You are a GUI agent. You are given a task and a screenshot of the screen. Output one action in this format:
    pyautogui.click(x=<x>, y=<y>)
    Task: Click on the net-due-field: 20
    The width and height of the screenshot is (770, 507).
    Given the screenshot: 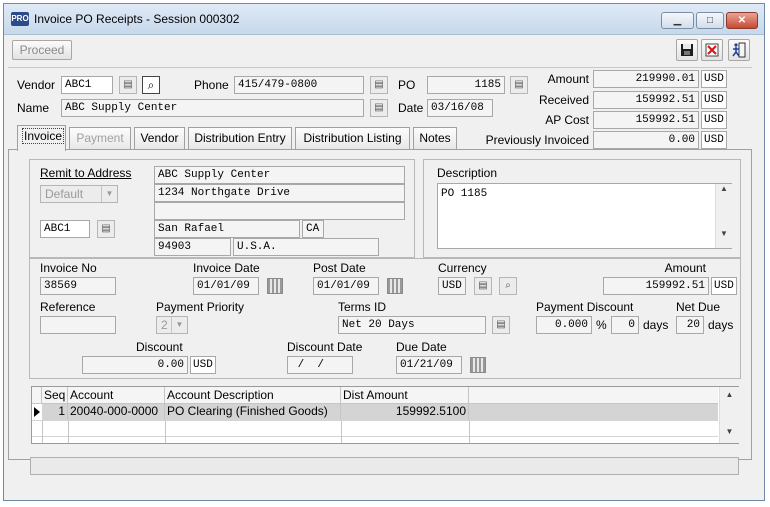 What is the action you would take?
    pyautogui.click(x=690, y=325)
    